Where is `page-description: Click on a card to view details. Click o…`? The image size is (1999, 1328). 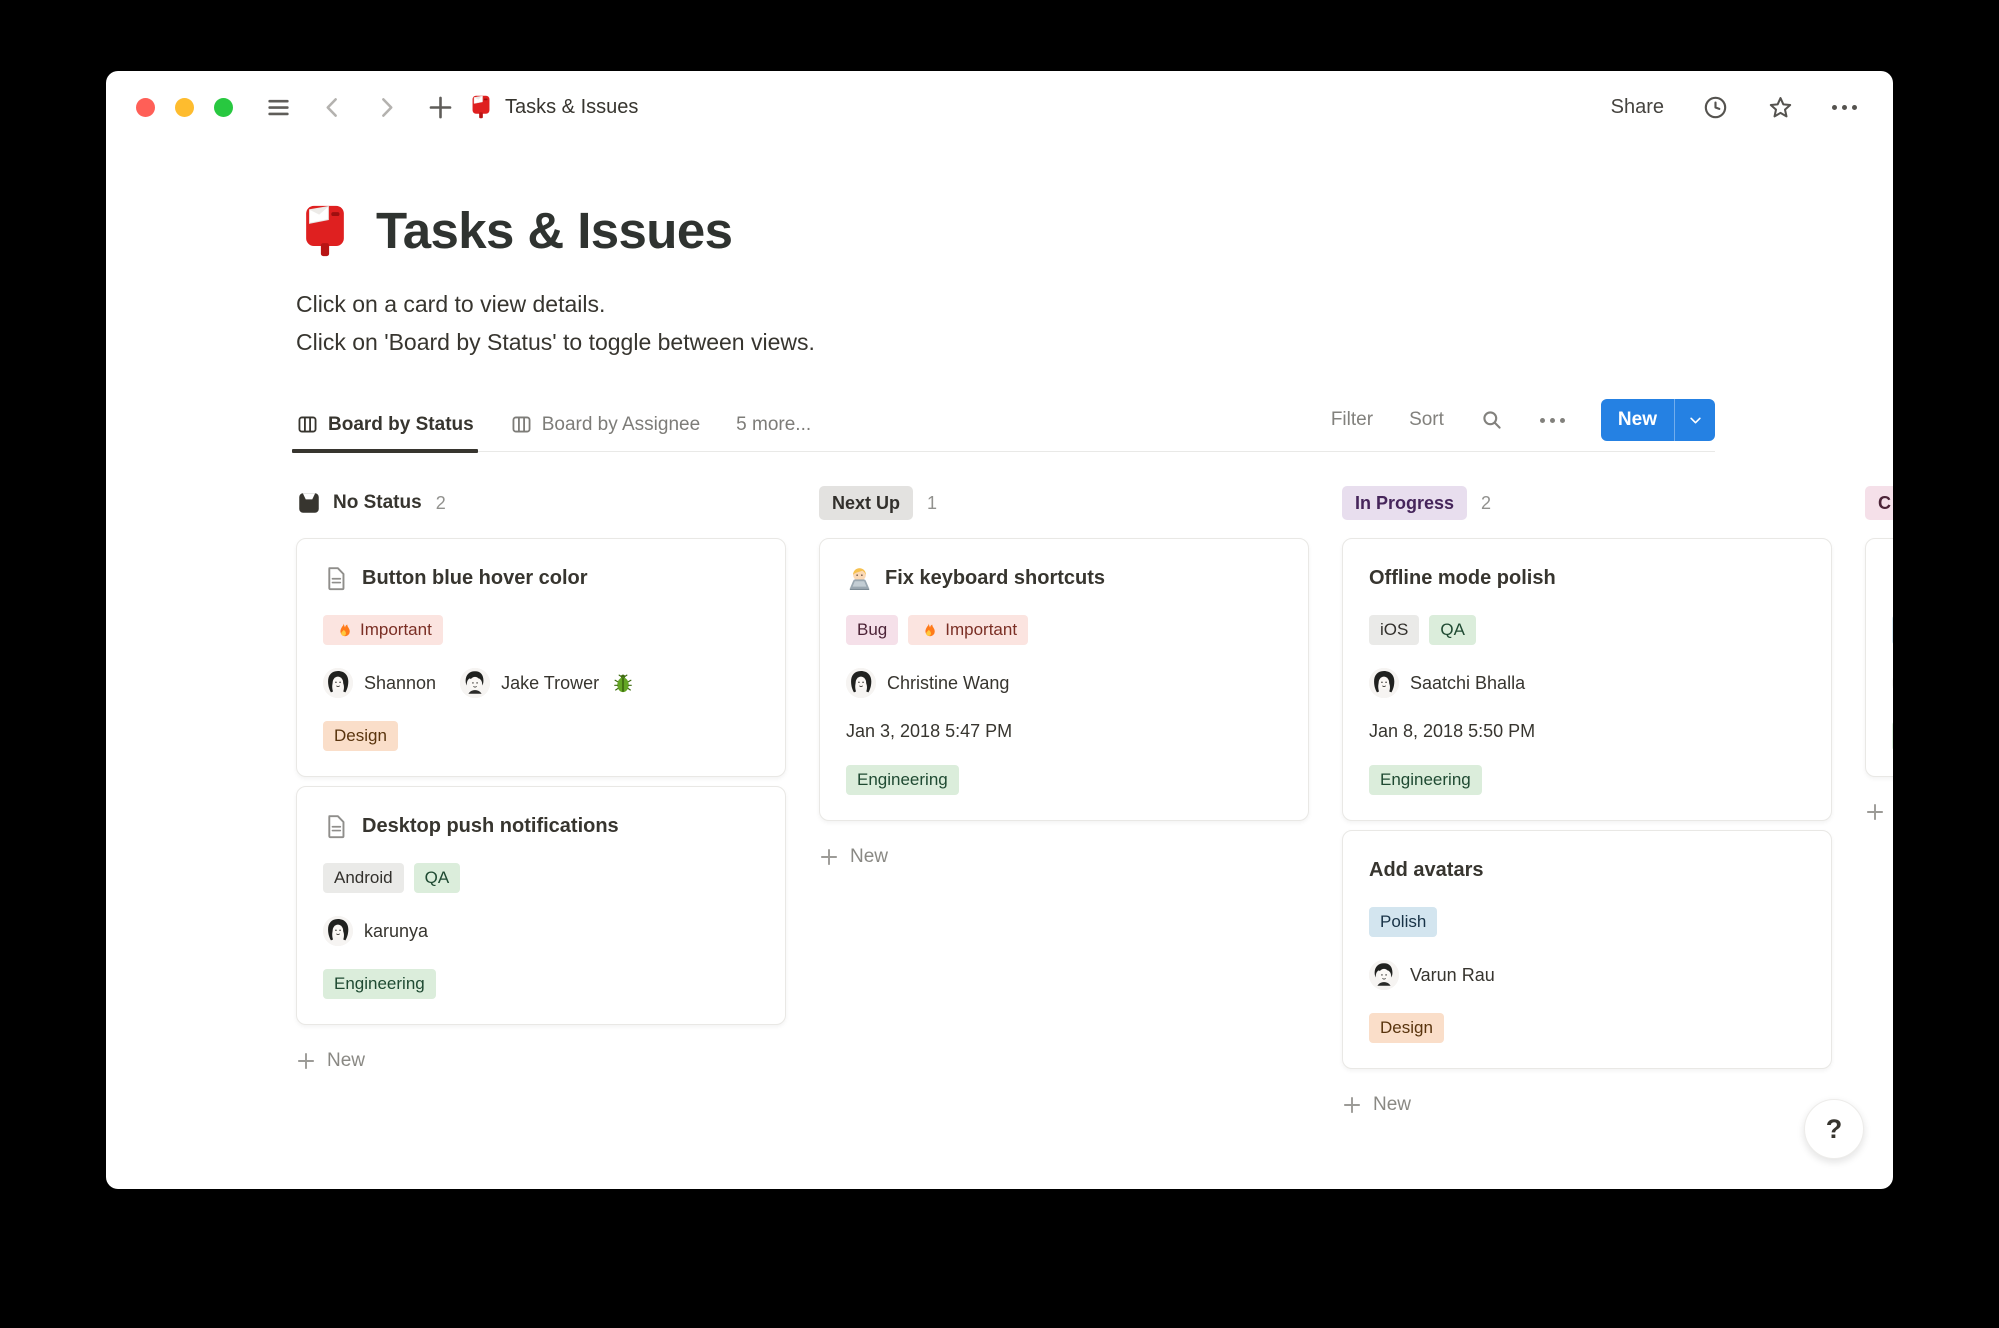 page-description: Click on a card to view details. Click o… is located at coordinates (1005, 323).